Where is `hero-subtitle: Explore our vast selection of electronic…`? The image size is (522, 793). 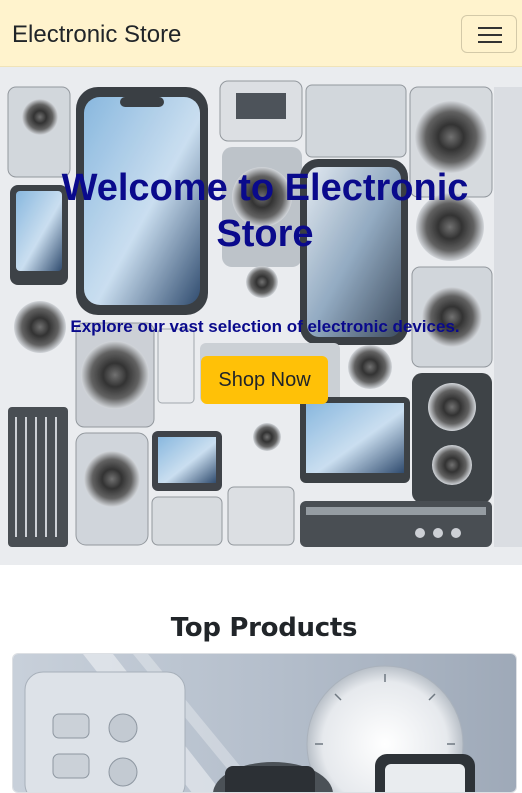 hero-subtitle: Explore our vast selection of electronic… is located at coordinates (265, 326).